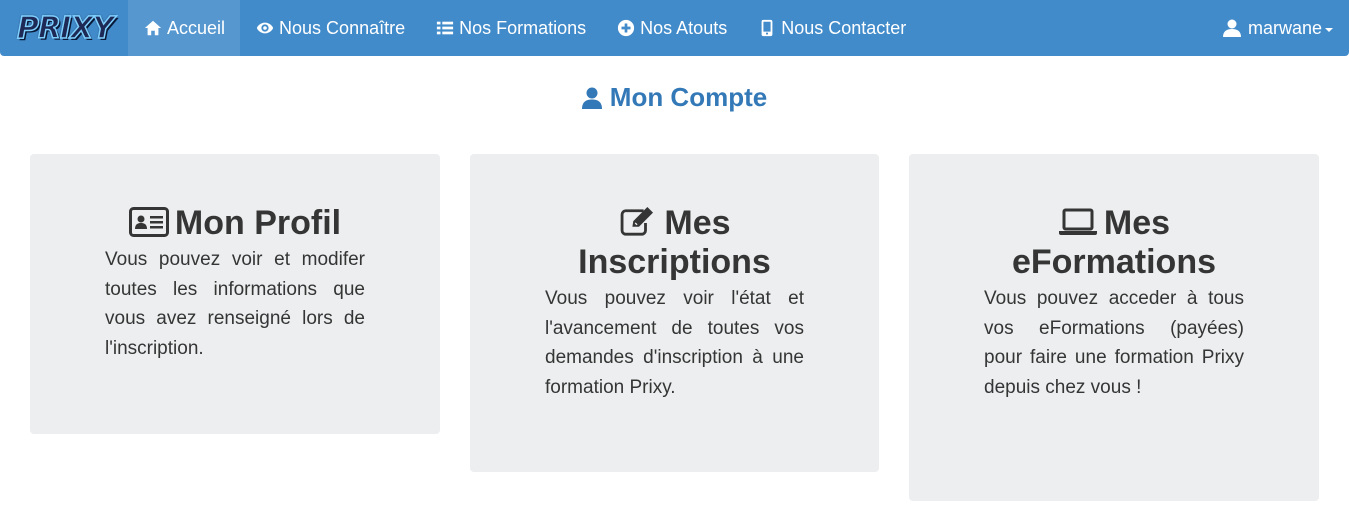 This screenshot has width=1349, height=522. I want to click on prixy-logo: PRIXY, so click(65, 28).